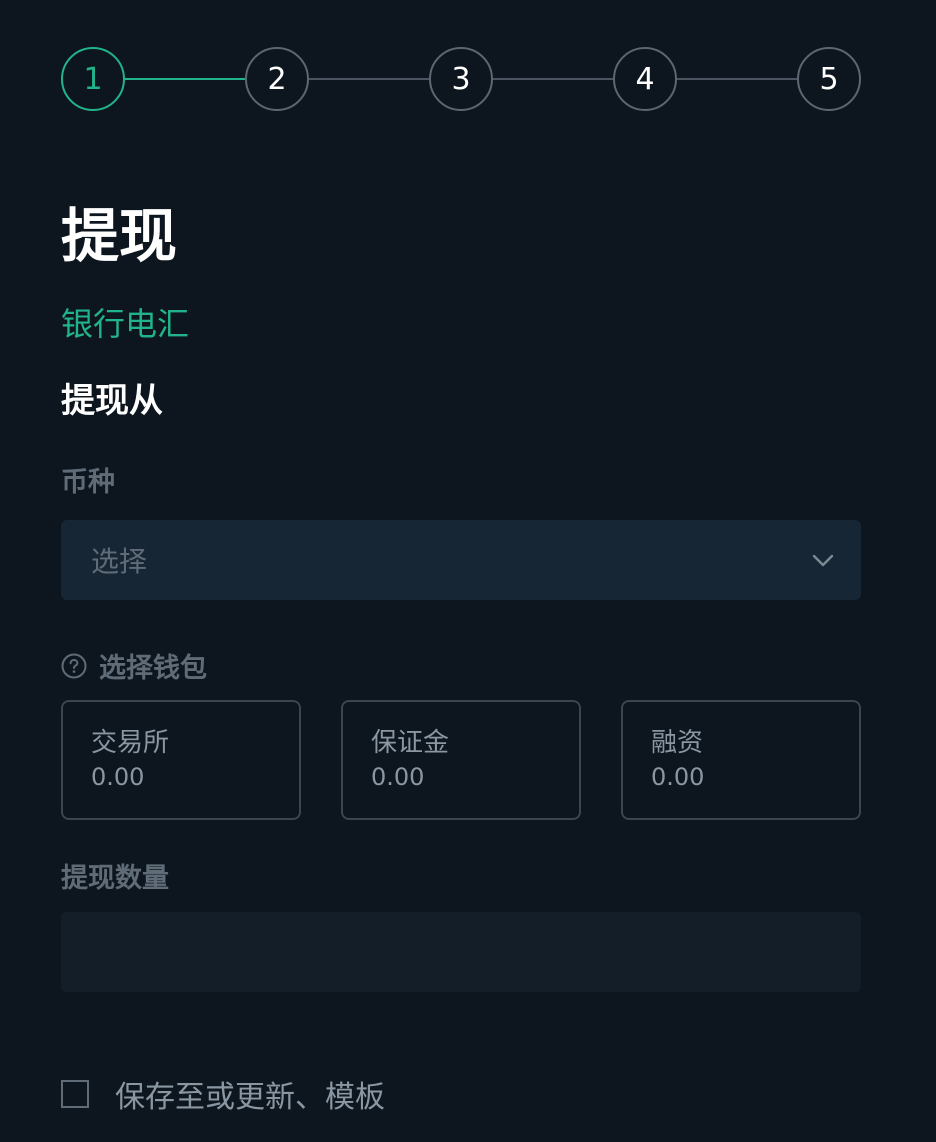 This screenshot has height=1142, width=936. Describe the element at coordinates (112, 401) in the screenshot. I see `section-title: 提现从` at that location.